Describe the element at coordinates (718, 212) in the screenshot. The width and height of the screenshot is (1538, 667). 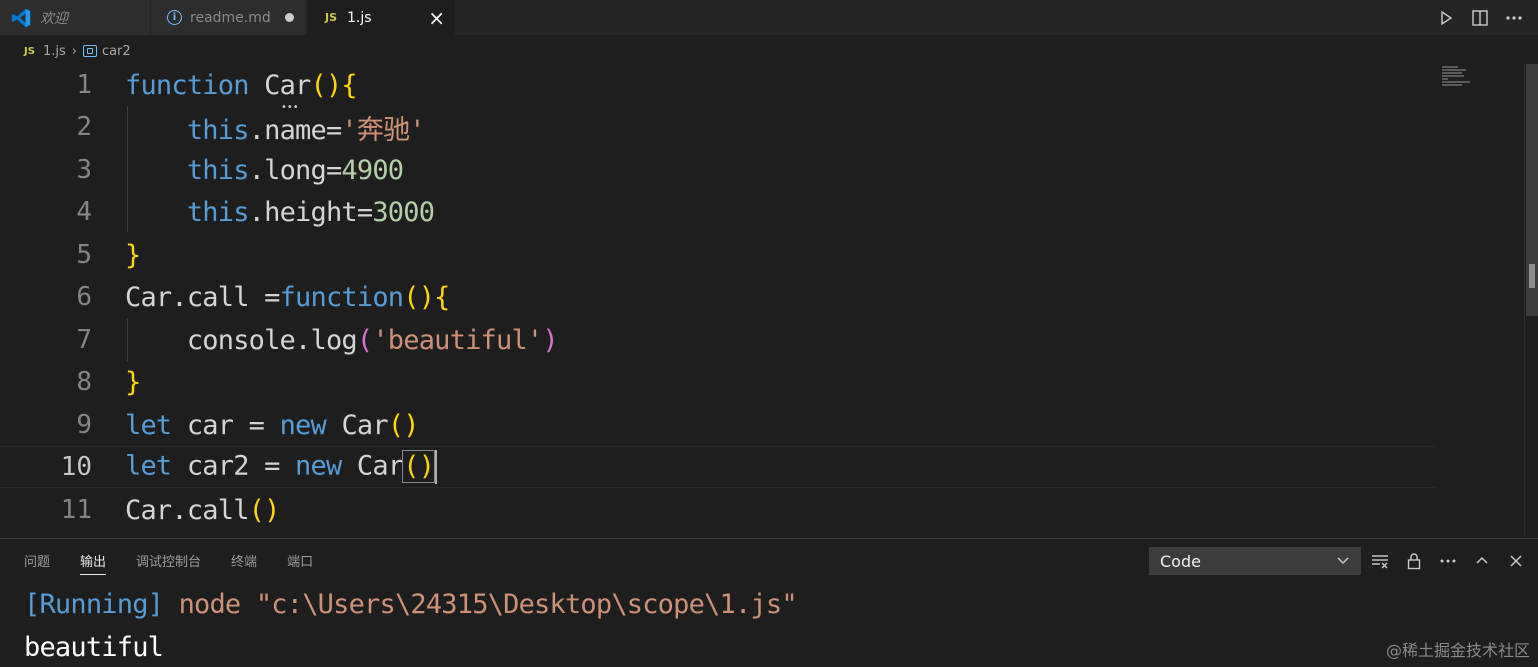
I see `code-line: 4 this.height=3000` at that location.